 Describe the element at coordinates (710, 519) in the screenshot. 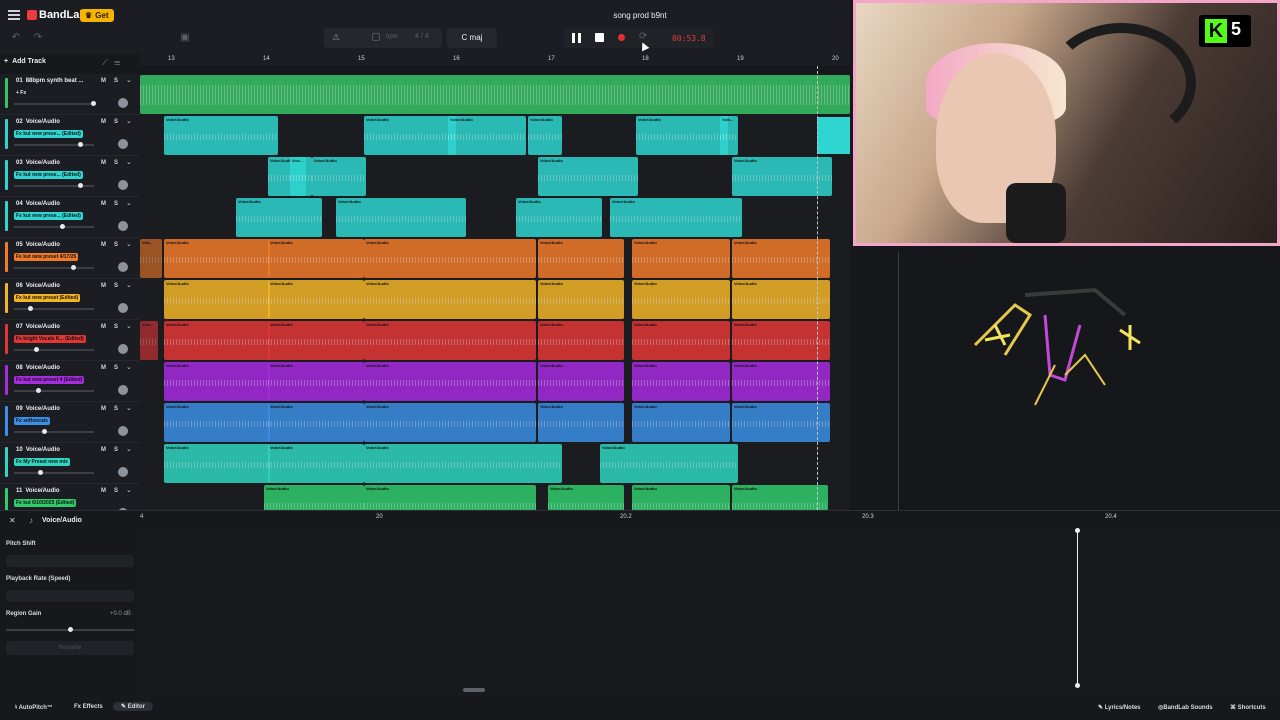

I see `editor-ruler: 4 20 20.2 20.3 20.4` at that location.